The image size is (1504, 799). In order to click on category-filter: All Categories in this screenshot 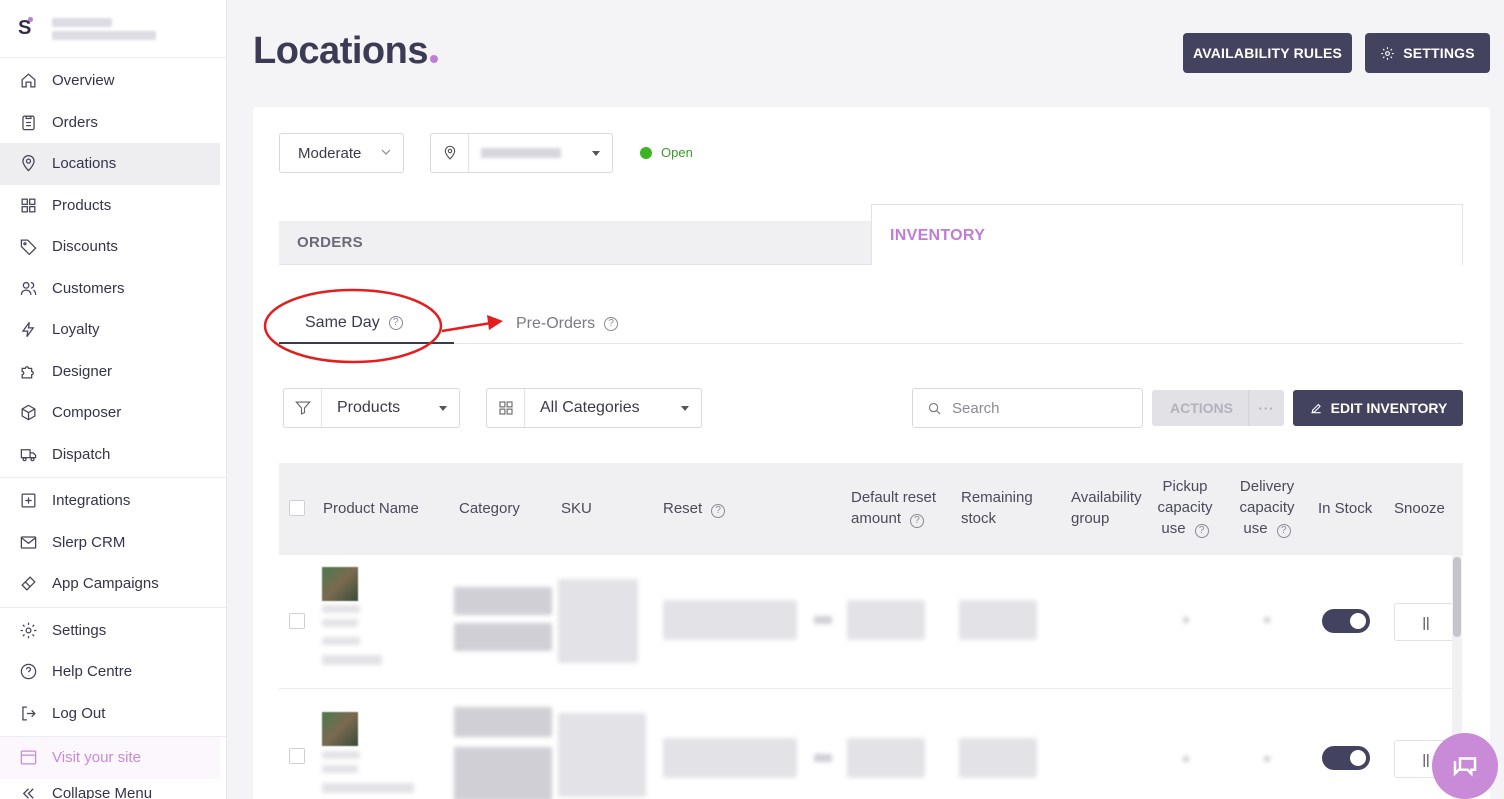, I will do `click(594, 408)`.